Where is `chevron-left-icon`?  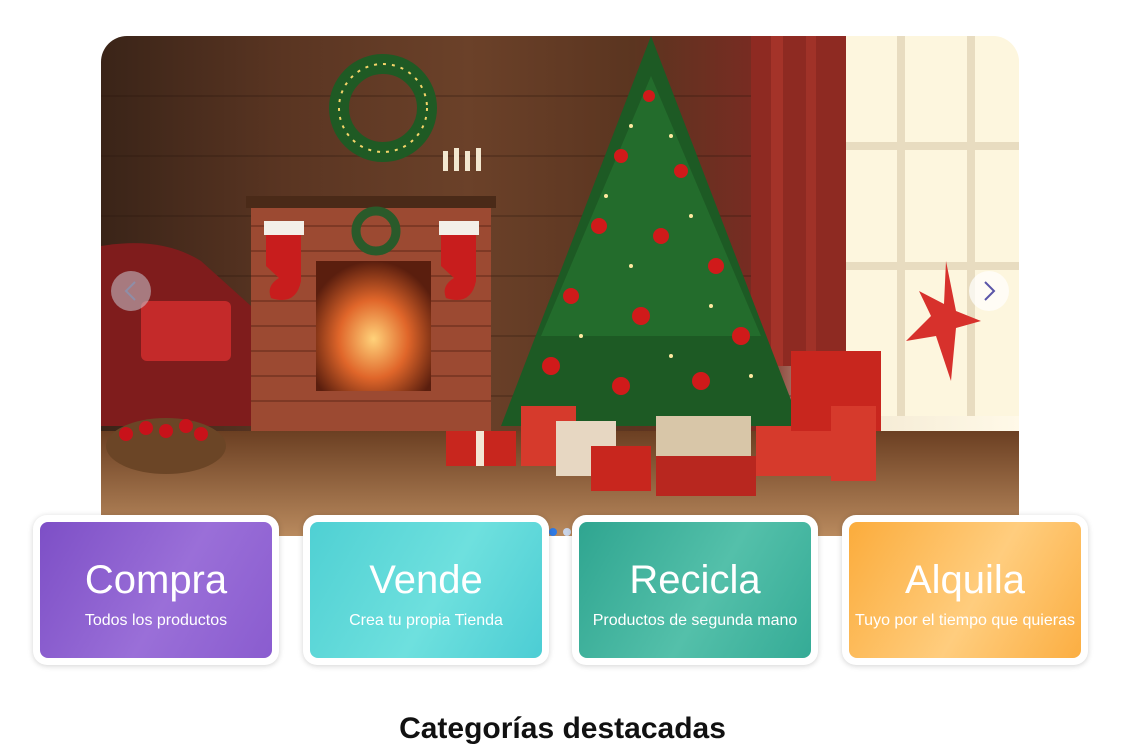
chevron-left-icon is located at coordinates (130, 291).